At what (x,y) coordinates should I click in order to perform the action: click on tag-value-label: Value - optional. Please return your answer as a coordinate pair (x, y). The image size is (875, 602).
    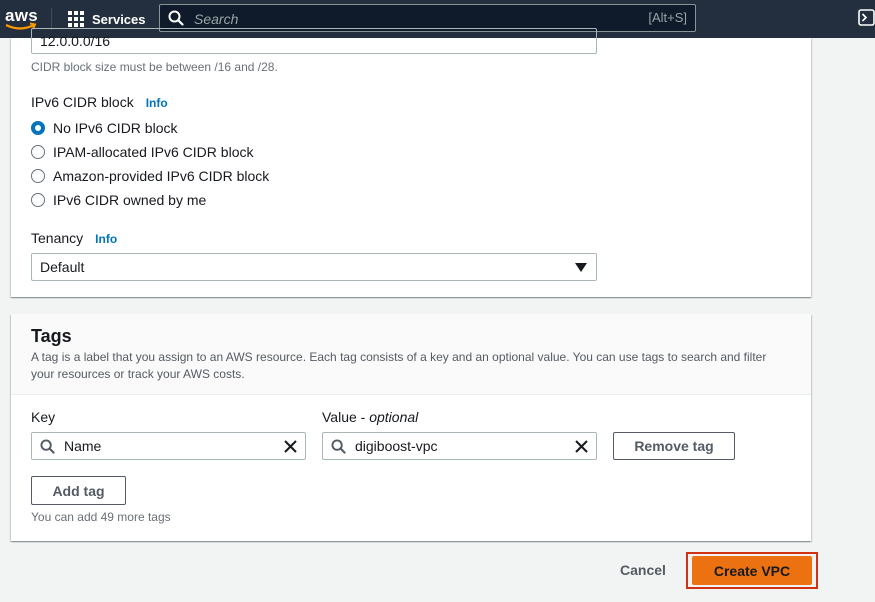
    Looking at the image, I should click on (370, 417).